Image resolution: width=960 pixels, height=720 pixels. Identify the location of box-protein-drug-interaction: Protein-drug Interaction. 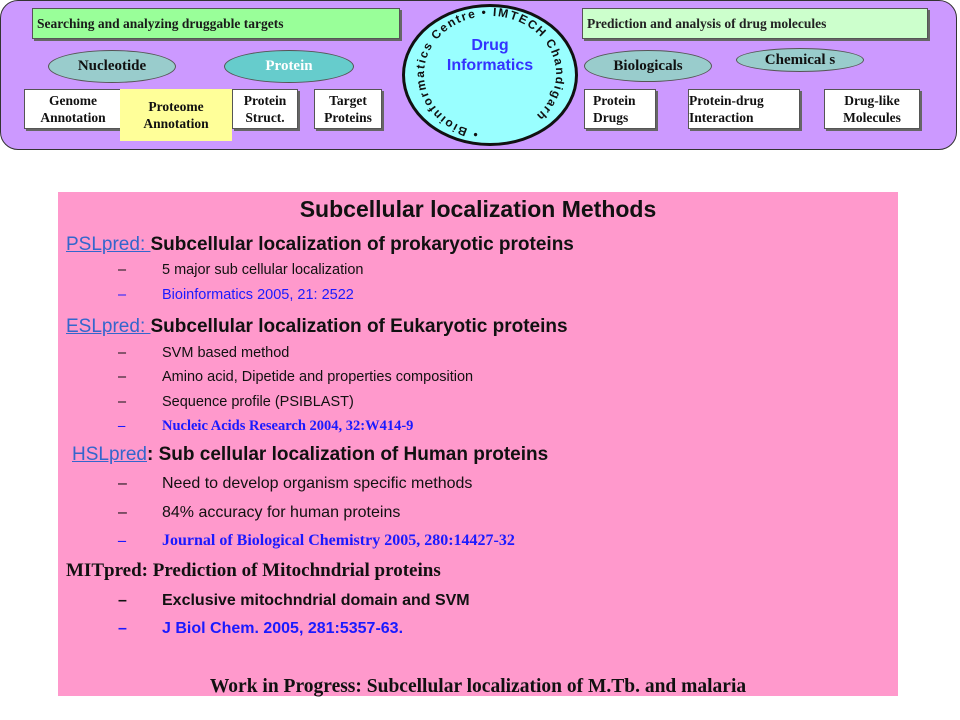
(744, 109).